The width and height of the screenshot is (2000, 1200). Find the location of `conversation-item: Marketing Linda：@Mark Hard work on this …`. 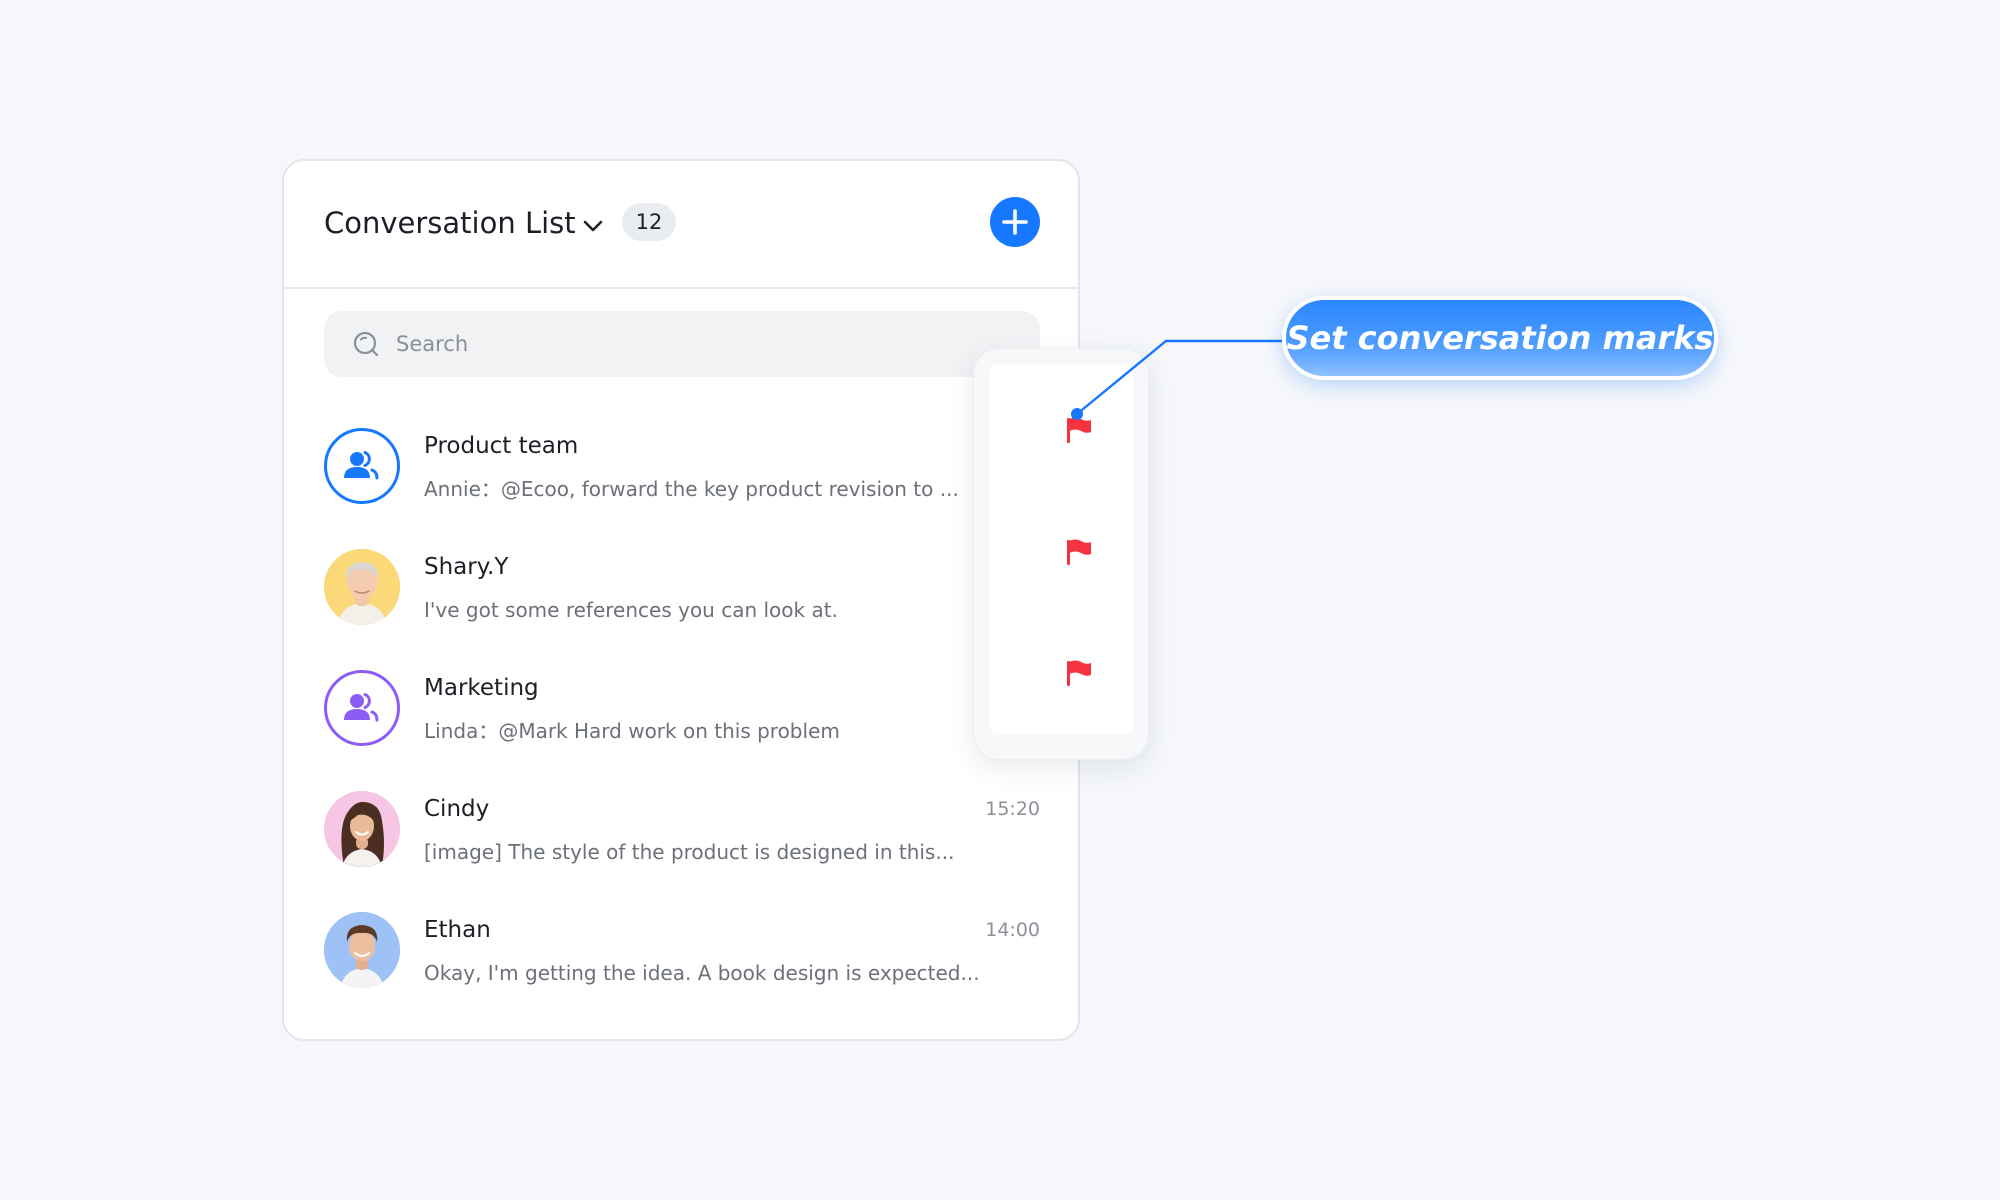

conversation-item: Marketing Linda：@Mark Hard work on this … is located at coordinates (682, 718).